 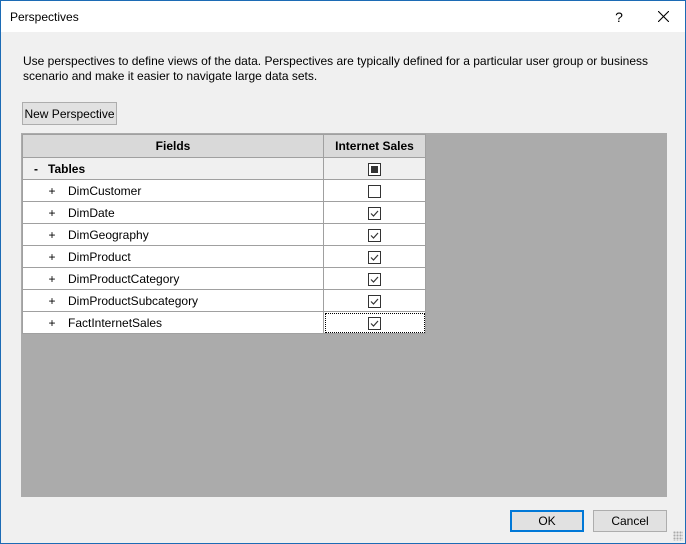 I want to click on table-name: DimGeography, so click(x=108, y=234).